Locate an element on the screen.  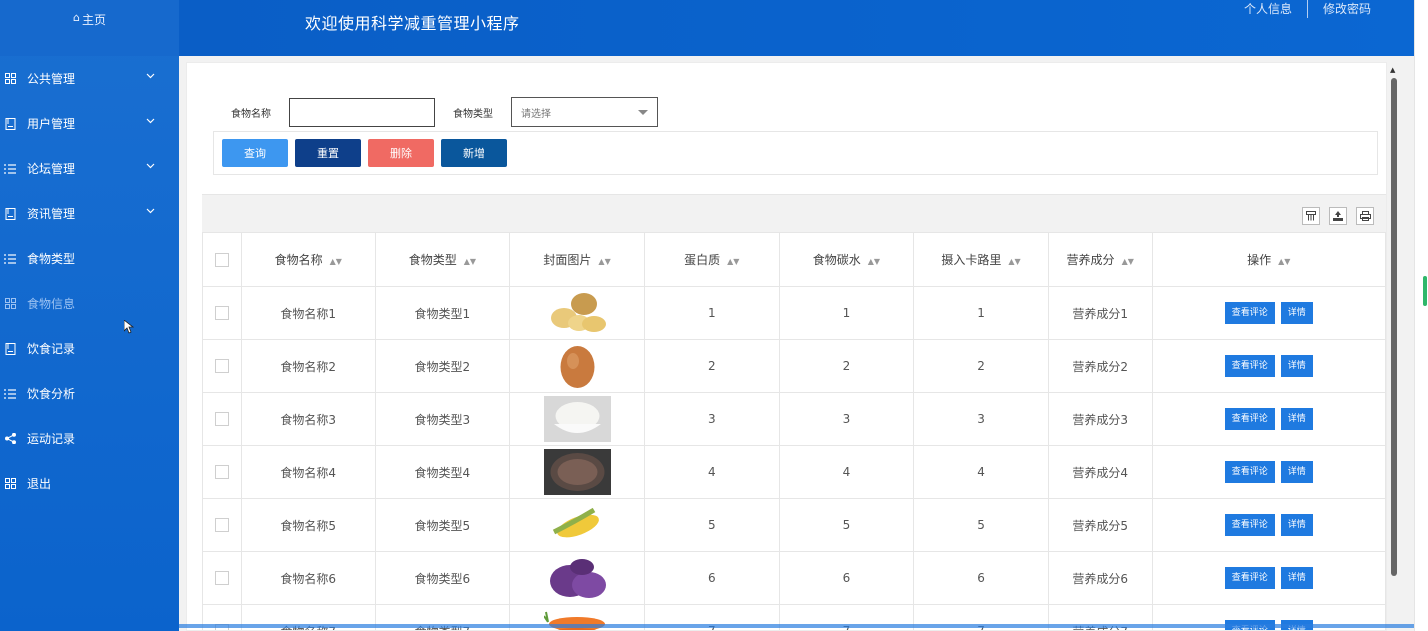
column-header-type: 食物类型 ▲▼ is located at coordinates (442, 259).